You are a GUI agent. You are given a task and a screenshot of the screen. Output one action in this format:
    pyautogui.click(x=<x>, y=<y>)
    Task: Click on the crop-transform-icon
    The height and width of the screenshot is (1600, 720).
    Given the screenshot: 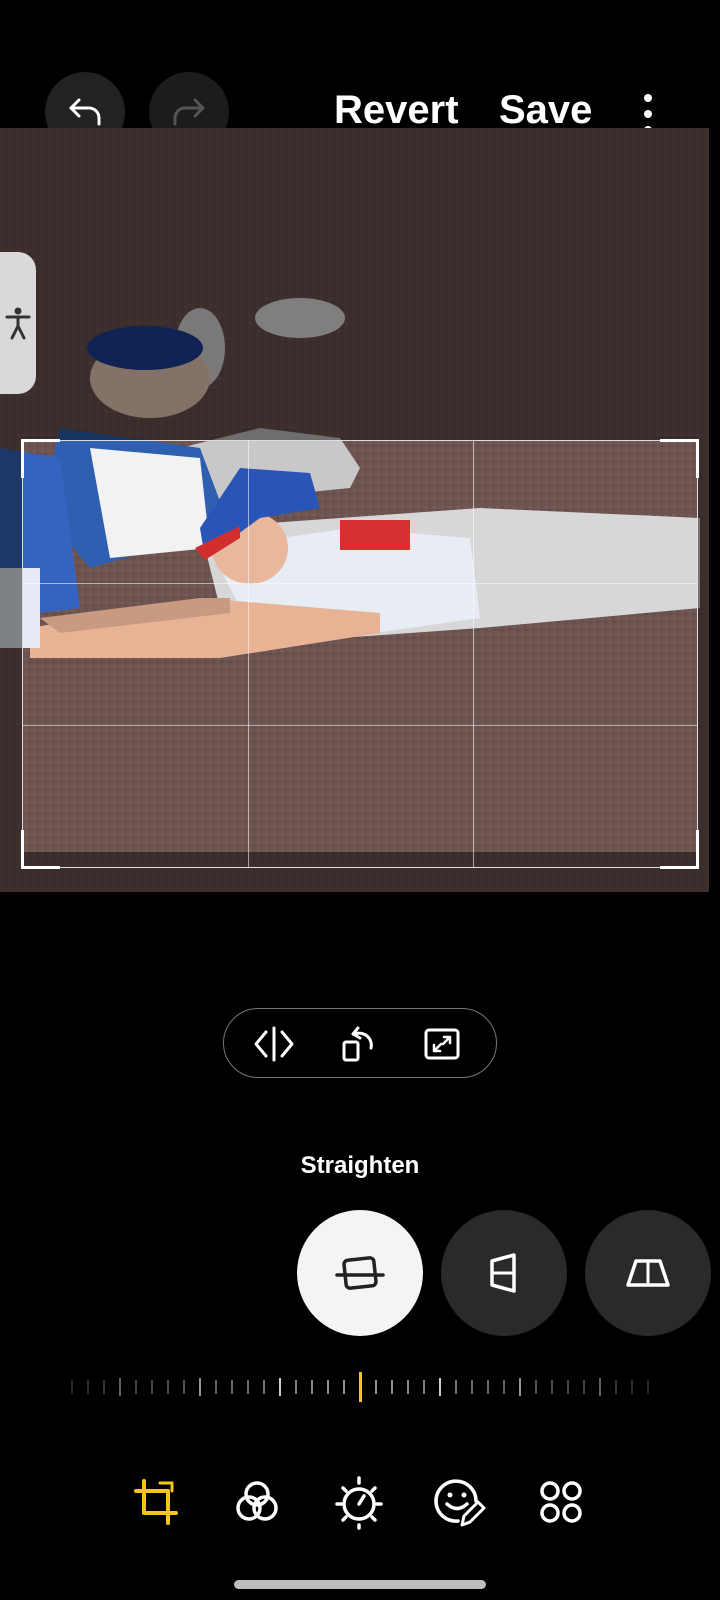 What is the action you would take?
    pyautogui.click(x=156, y=1502)
    